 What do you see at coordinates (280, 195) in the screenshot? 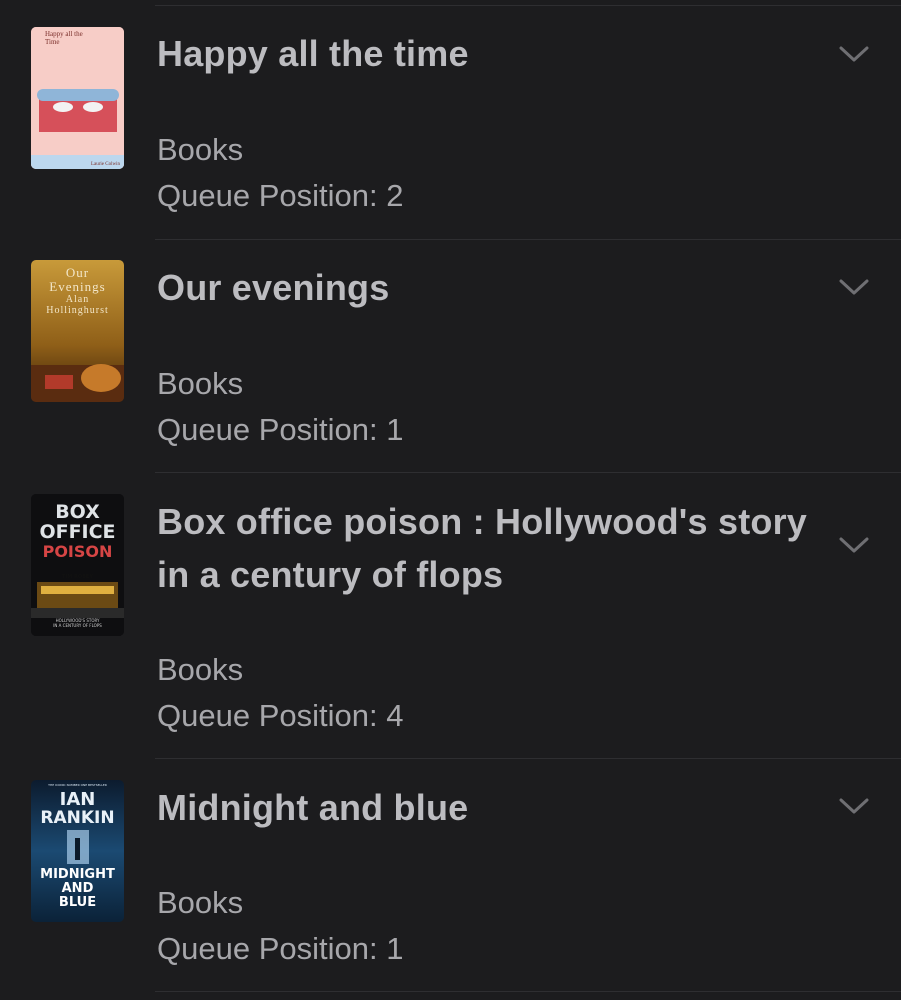
I see `queue-position: Queue Position: 2` at bounding box center [280, 195].